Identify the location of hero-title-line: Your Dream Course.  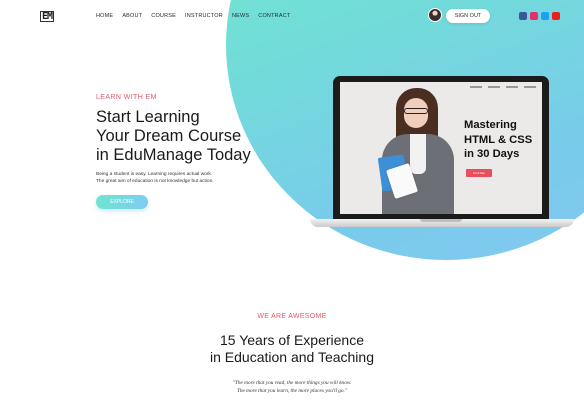
(169, 136).